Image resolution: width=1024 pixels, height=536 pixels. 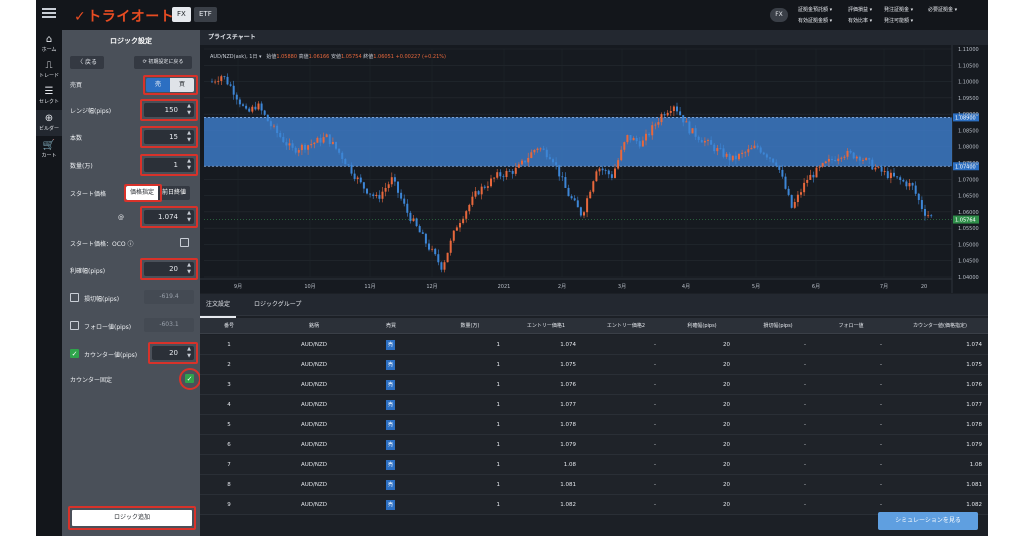 What do you see at coordinates (860, 9) in the screenshot?
I see `menu-pl: 評価損益 ▾` at bounding box center [860, 9].